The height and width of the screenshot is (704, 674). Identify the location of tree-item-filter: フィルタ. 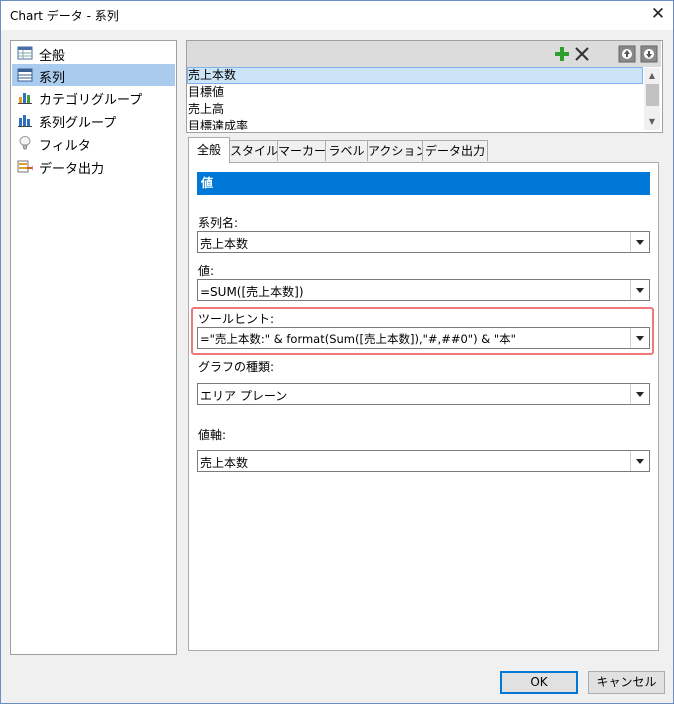
(93, 143).